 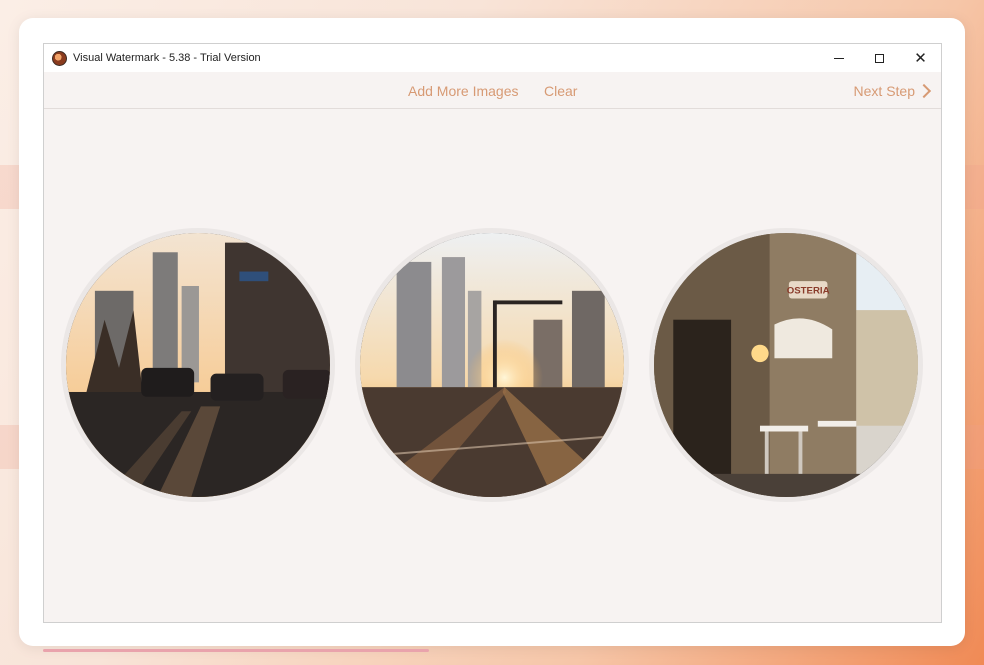 I want to click on street-cafe-image: OSTERIA, so click(x=786, y=365).